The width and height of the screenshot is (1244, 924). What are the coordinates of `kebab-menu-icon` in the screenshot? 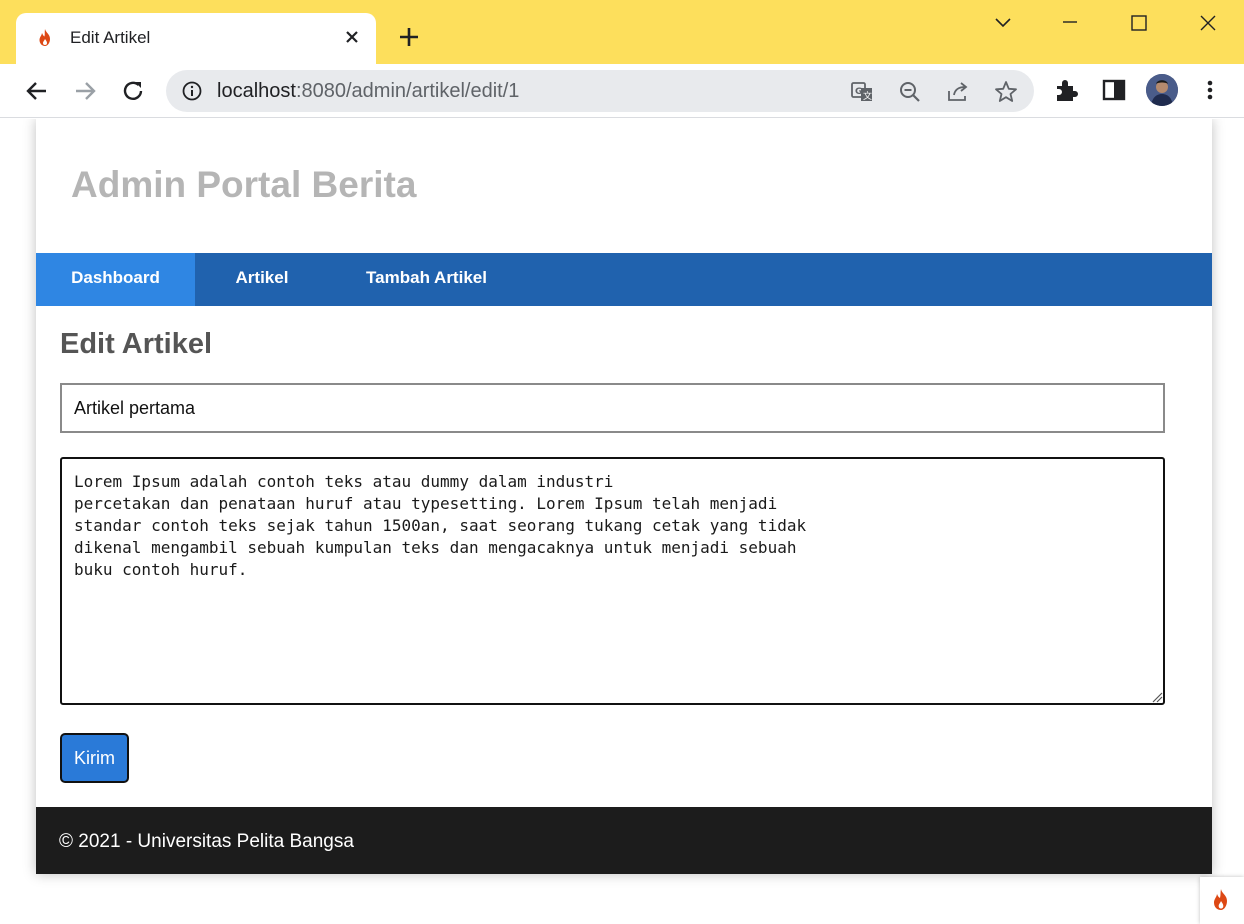 It's located at (1210, 90).